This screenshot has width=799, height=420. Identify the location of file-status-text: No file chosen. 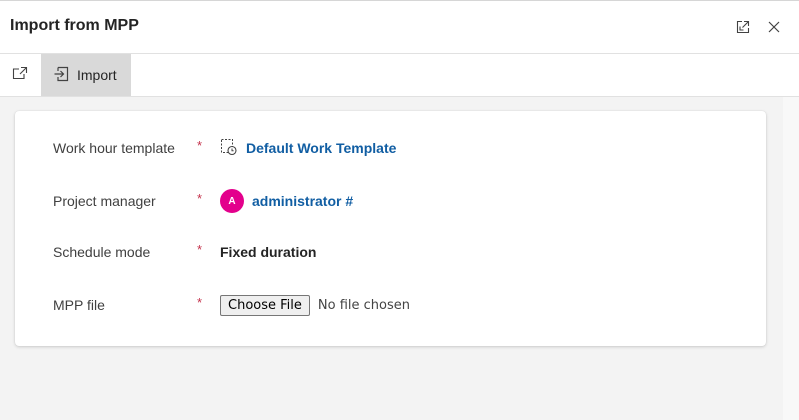
(363, 305).